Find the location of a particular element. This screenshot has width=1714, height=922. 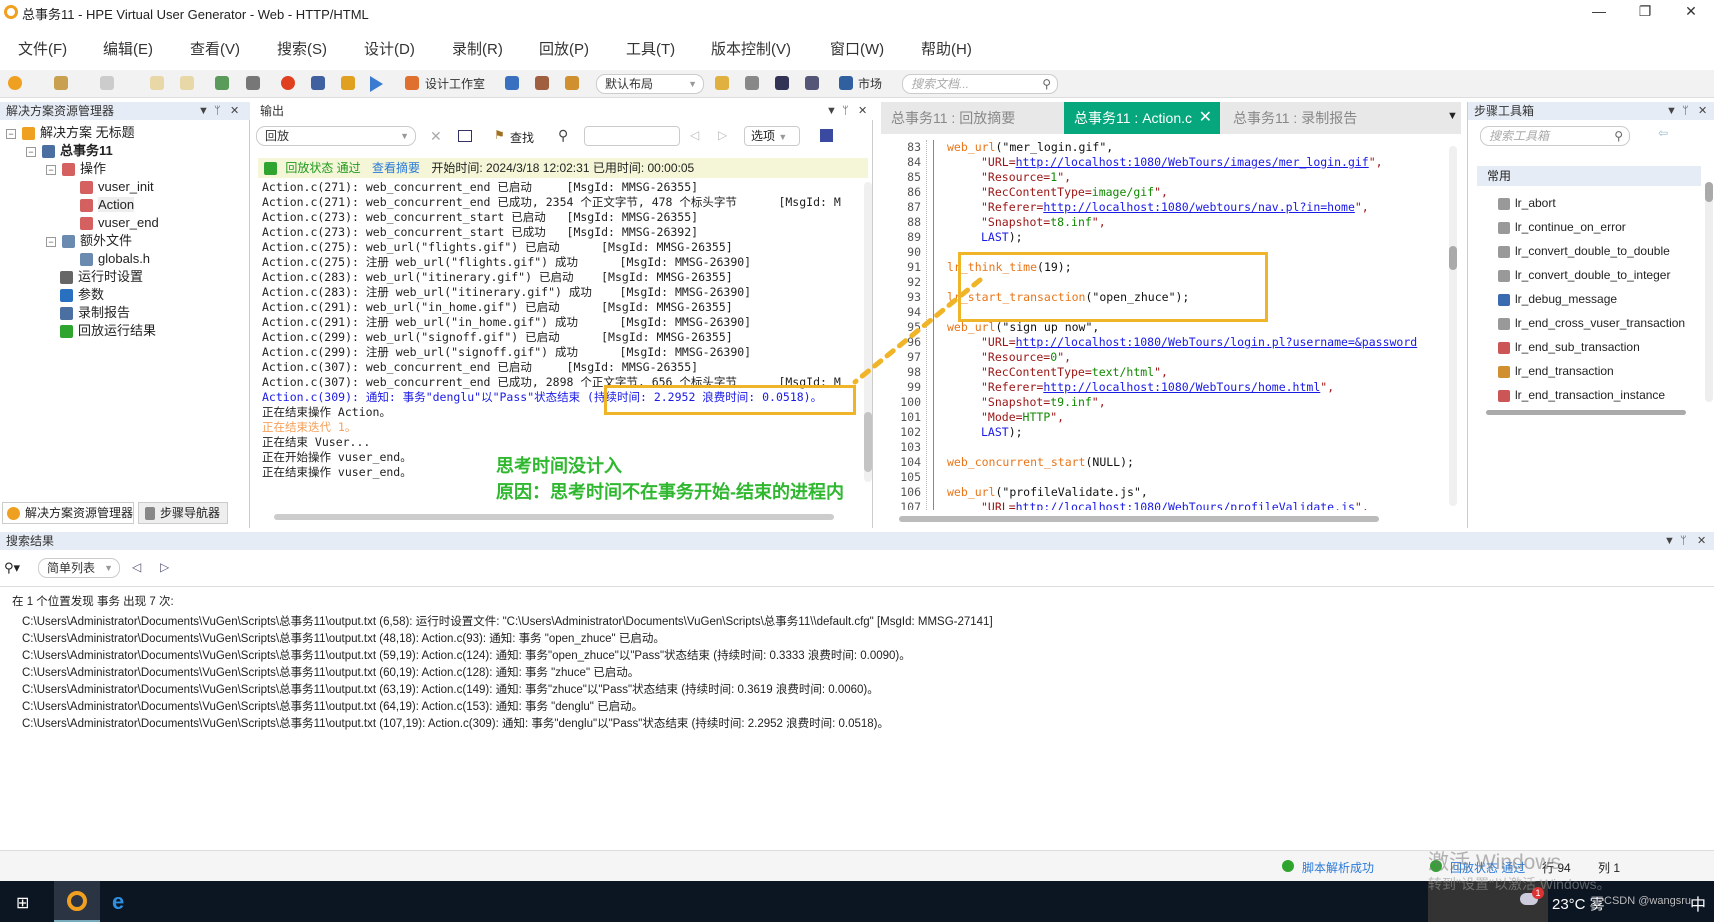

menu-search: 搜索(S) is located at coordinates (302, 48).